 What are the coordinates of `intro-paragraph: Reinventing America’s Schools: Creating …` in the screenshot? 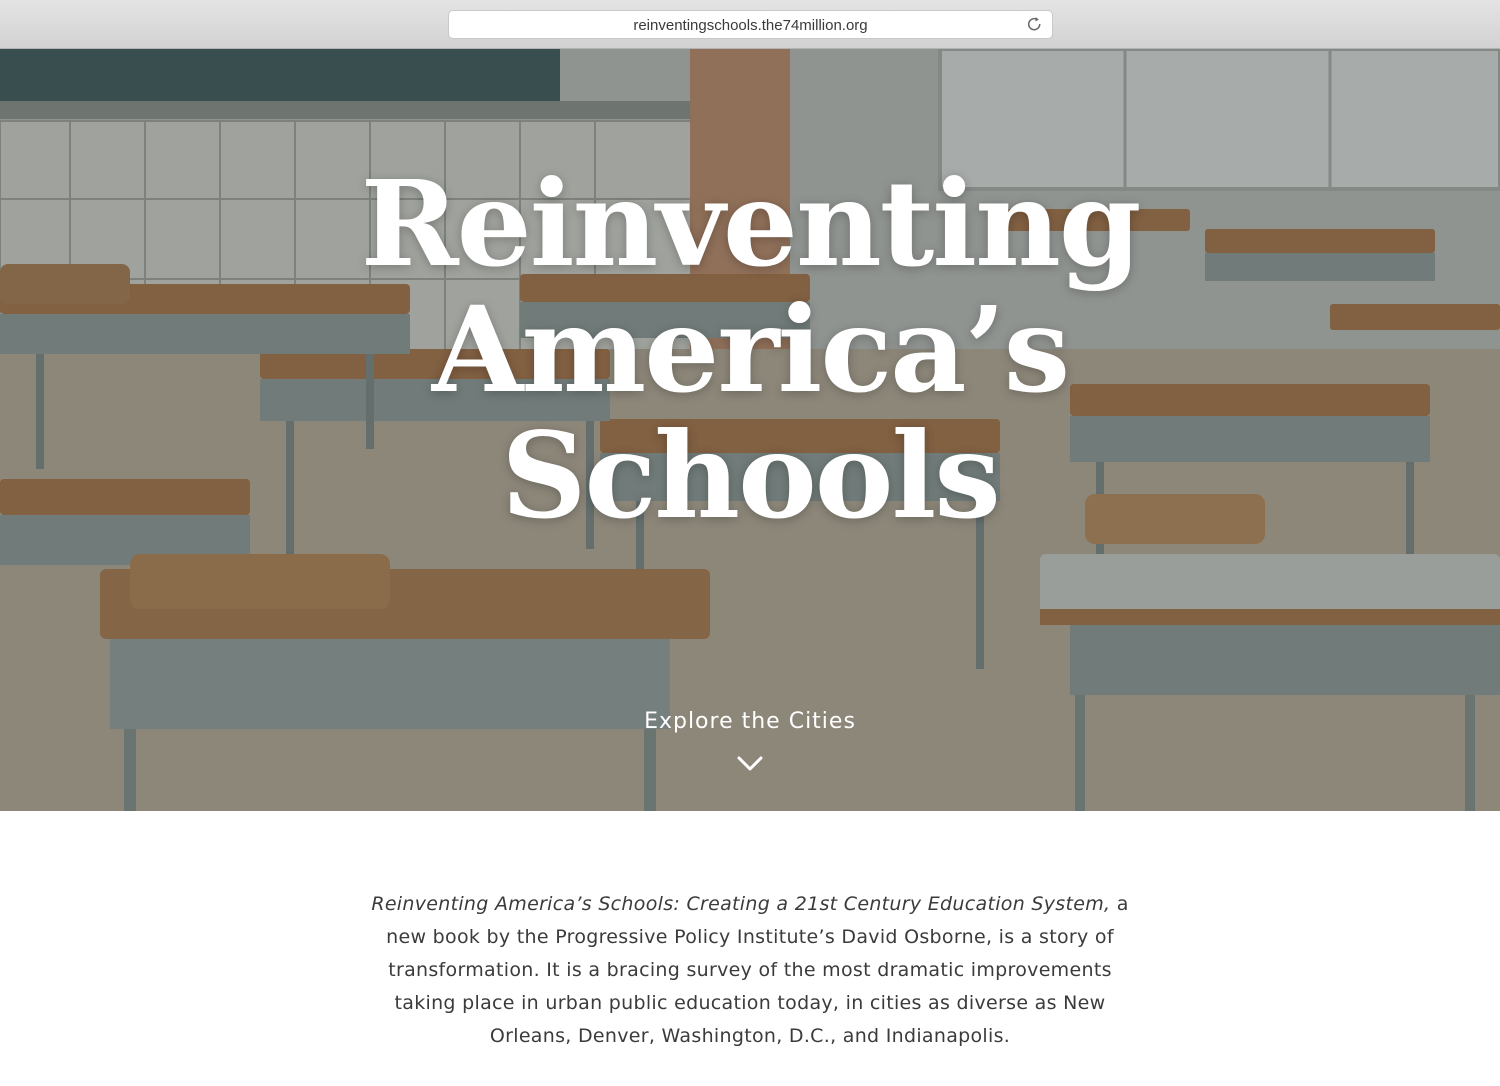 It's located at (750, 970).